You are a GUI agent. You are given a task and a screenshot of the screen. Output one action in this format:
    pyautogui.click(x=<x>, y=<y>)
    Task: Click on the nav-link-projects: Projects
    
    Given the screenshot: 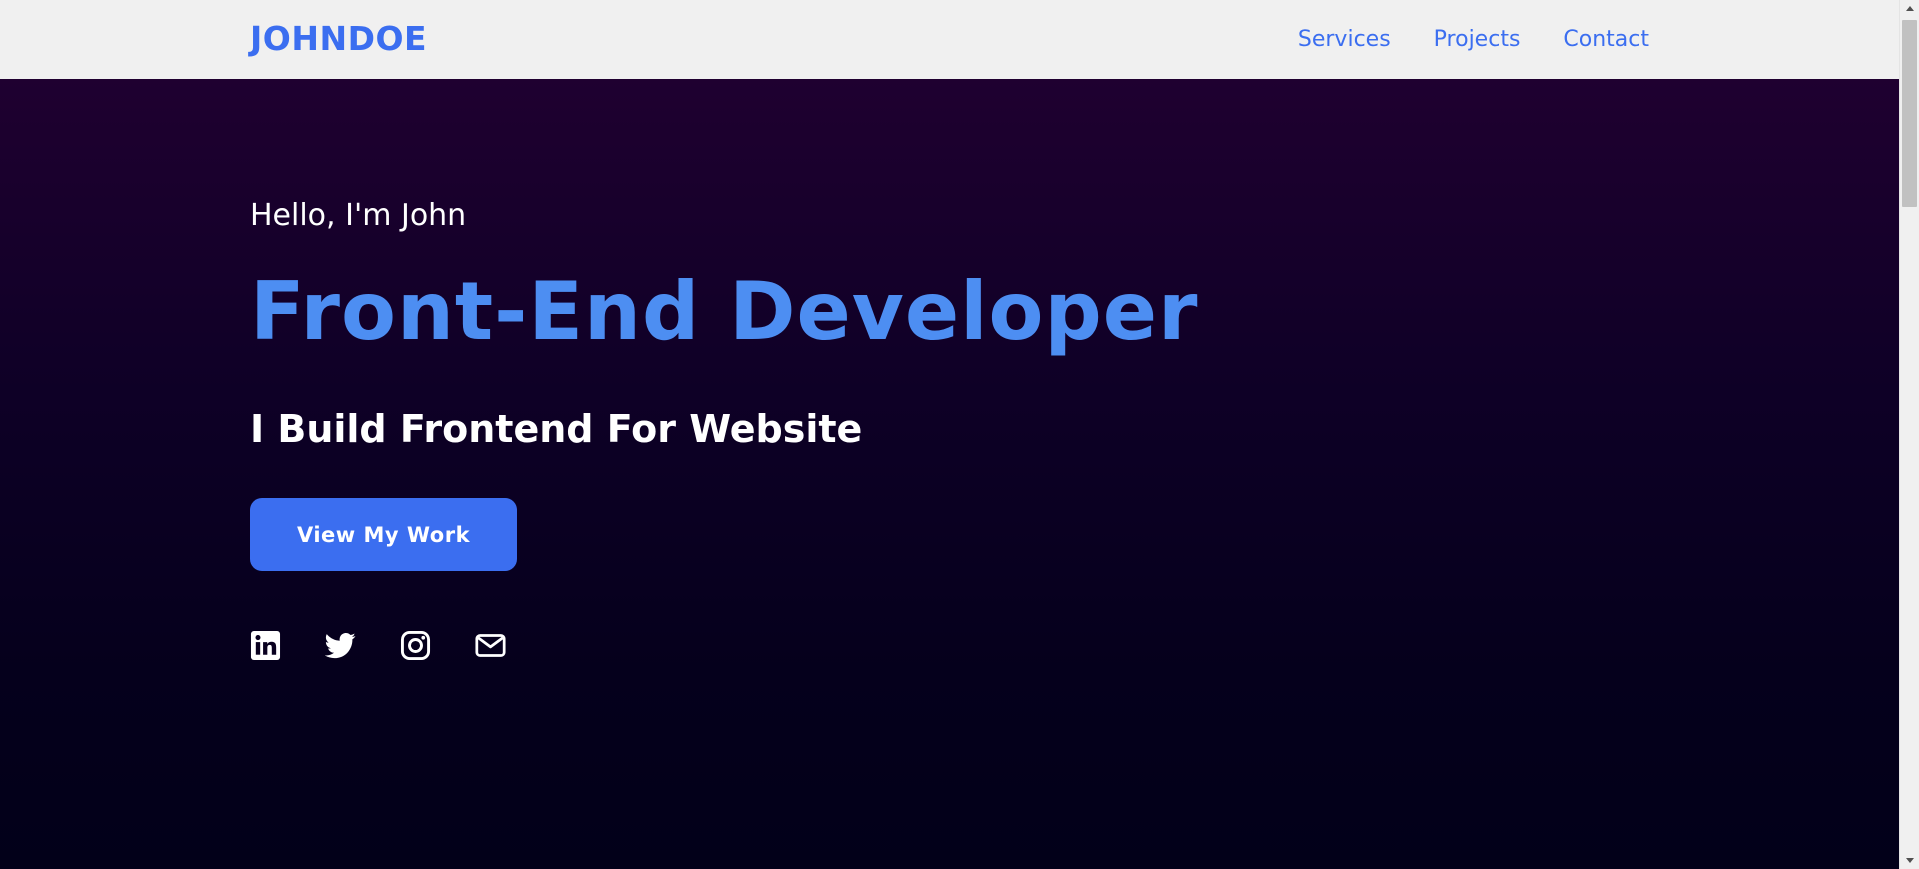 What is the action you would take?
    pyautogui.click(x=1477, y=39)
    